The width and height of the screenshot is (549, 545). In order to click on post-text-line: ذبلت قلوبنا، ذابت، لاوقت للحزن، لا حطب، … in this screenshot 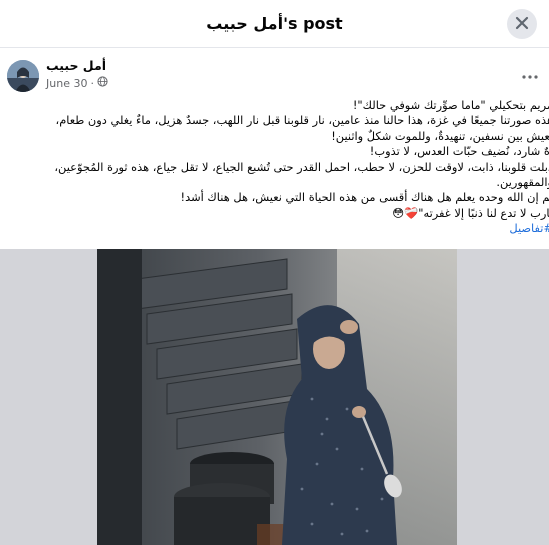, I will do `click(301, 166)`.